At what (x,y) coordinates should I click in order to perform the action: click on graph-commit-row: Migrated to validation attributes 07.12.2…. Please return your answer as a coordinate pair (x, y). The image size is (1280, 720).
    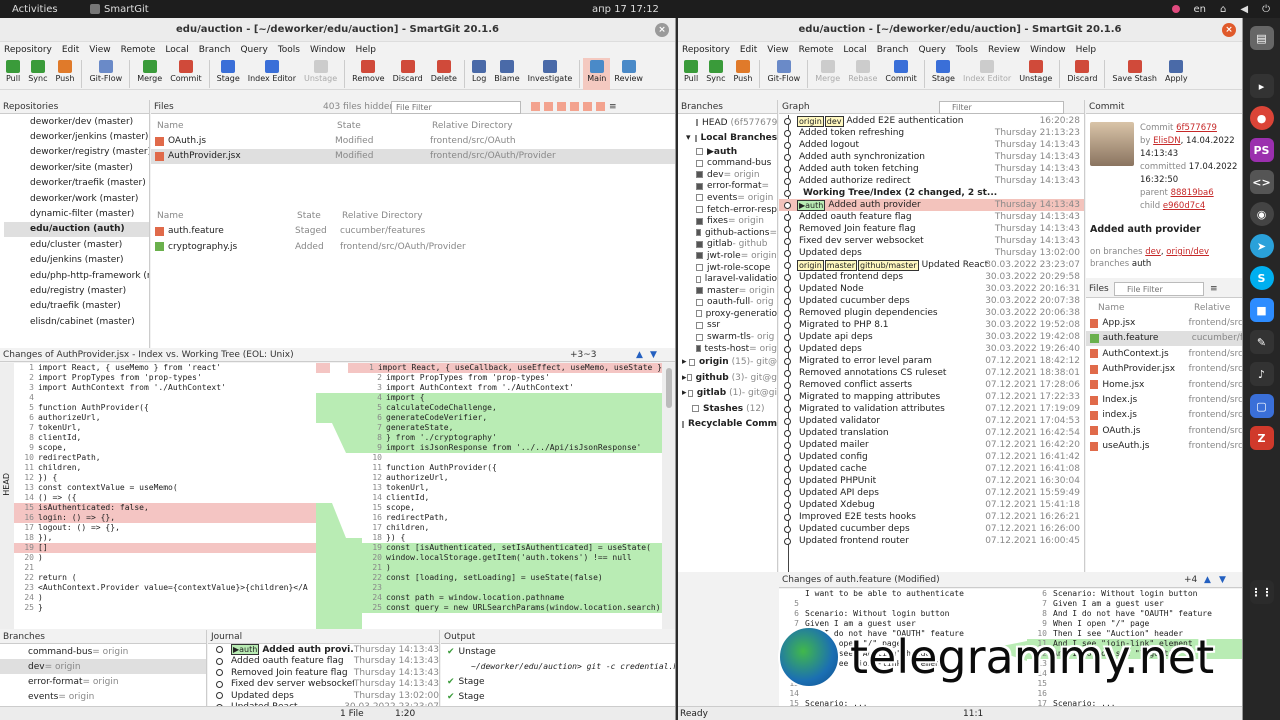
    Looking at the image, I should click on (931, 409).